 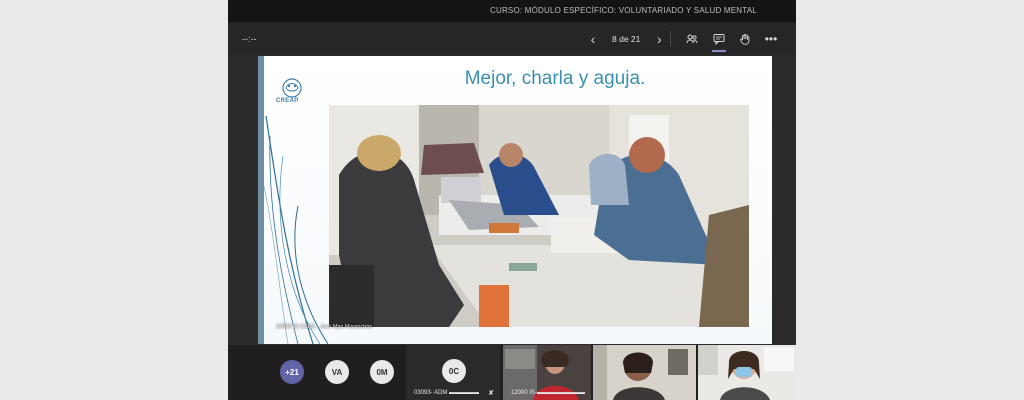 What do you see at coordinates (771, 39) in the screenshot?
I see `more-icon: •••` at bounding box center [771, 39].